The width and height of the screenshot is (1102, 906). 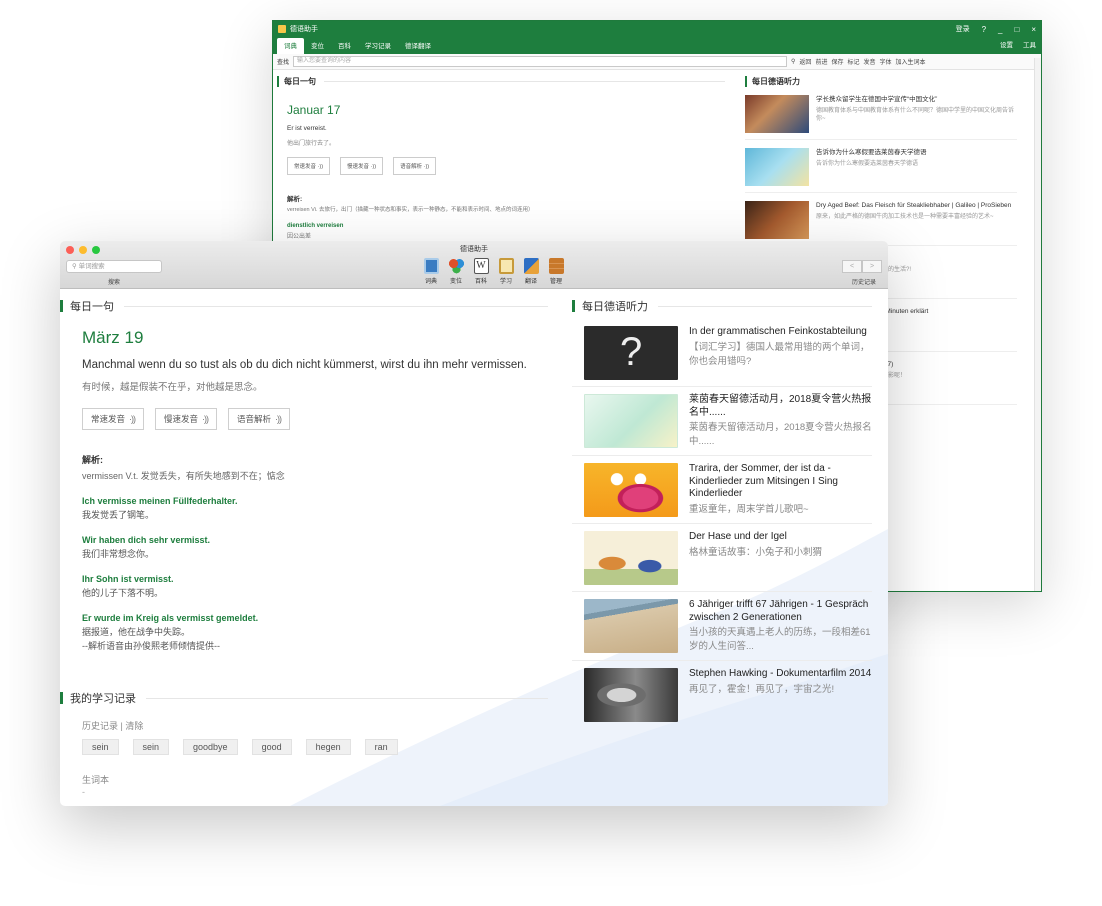 I want to click on history-forward-button: >, so click(x=872, y=266).